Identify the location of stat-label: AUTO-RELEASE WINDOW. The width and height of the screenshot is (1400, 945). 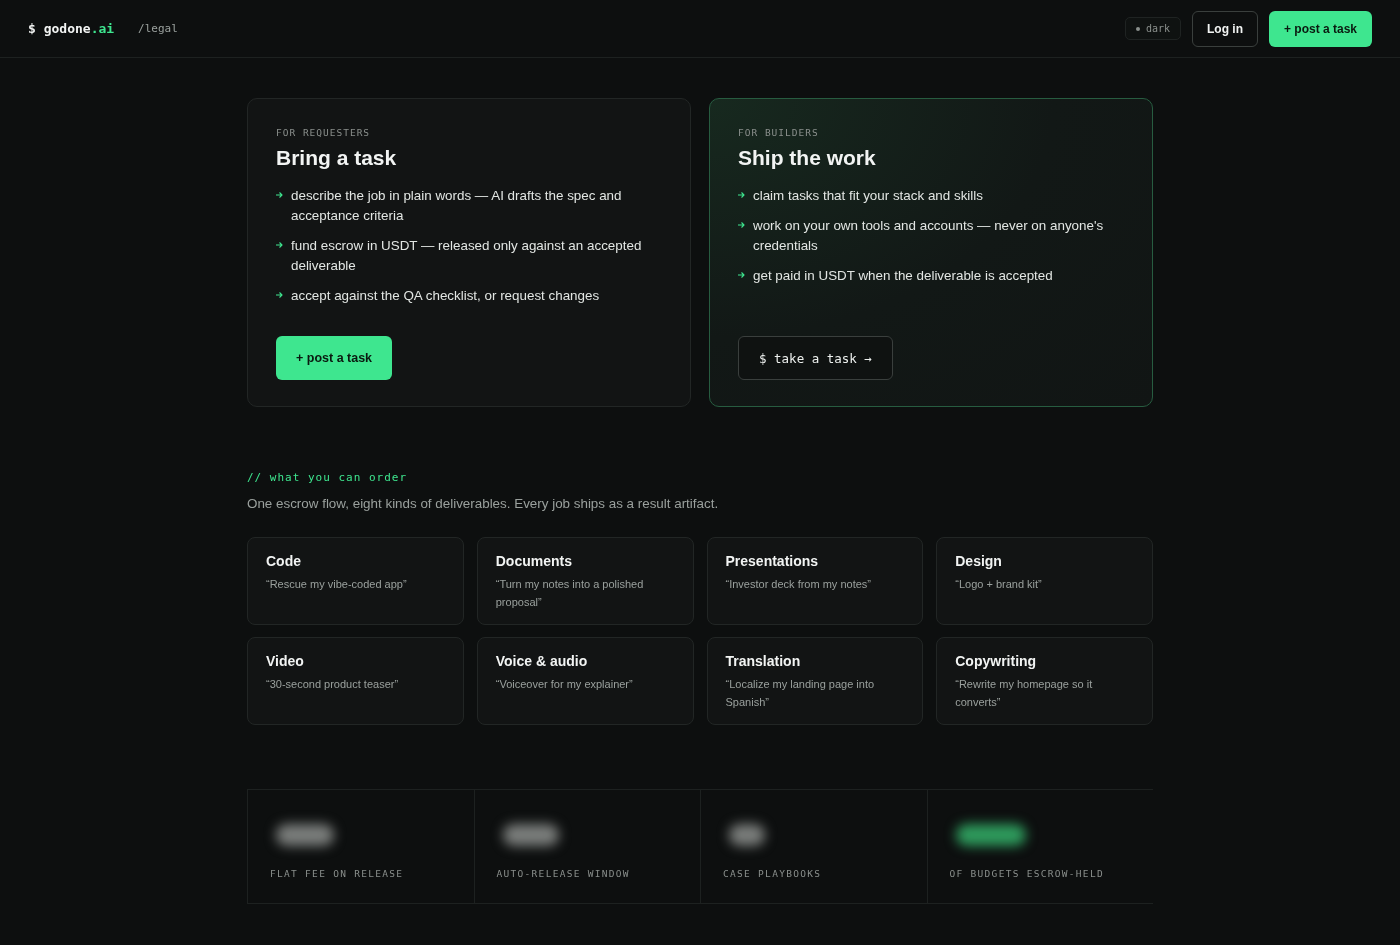
(563, 873).